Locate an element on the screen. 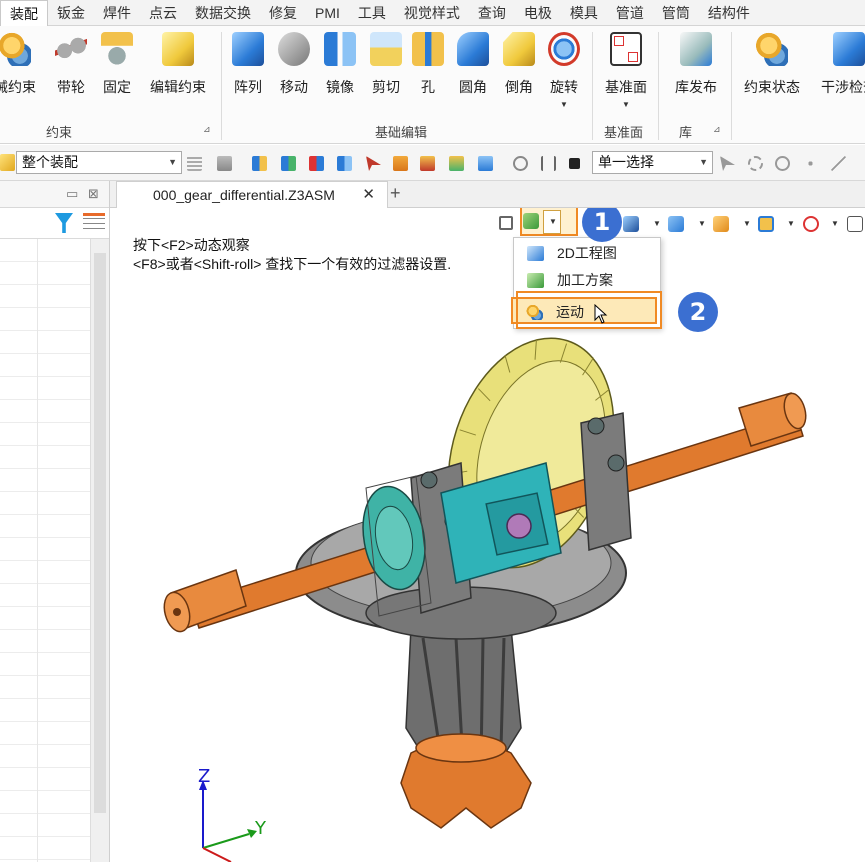 This screenshot has width=865, height=862. quick-toolbar: 整个装配 ▼ 单一选择 ▼ is located at coordinates (432, 163).